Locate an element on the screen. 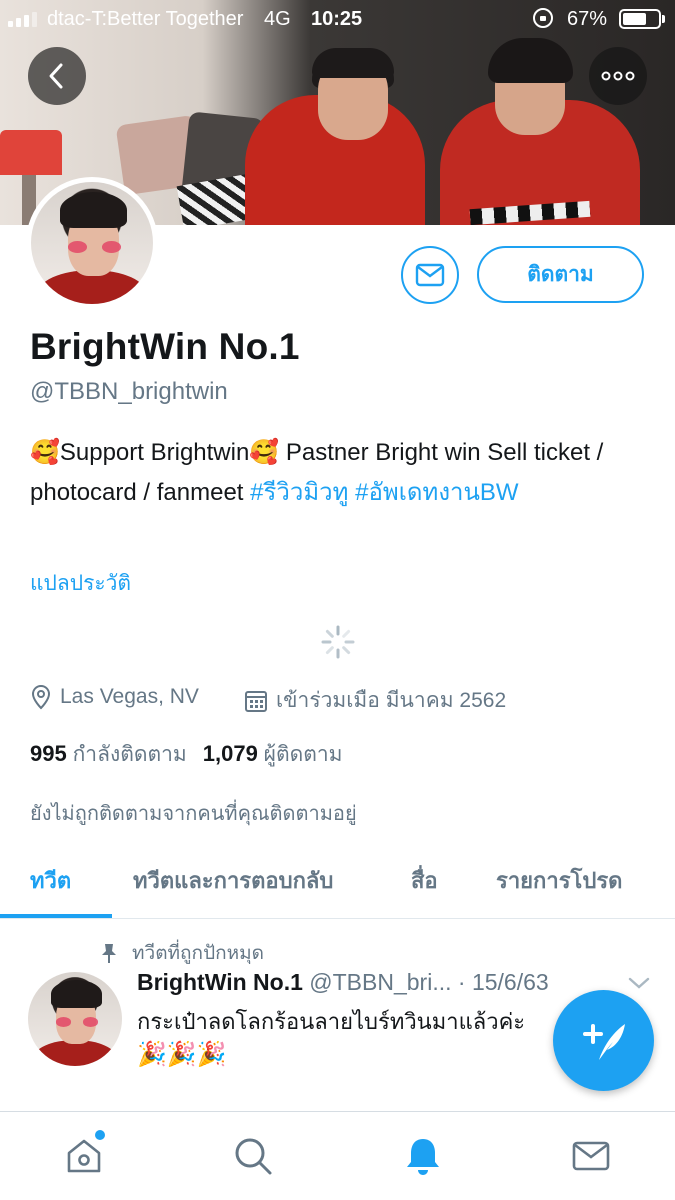 The image size is (675, 1200). battery-level-fill is located at coordinates (634, 19).